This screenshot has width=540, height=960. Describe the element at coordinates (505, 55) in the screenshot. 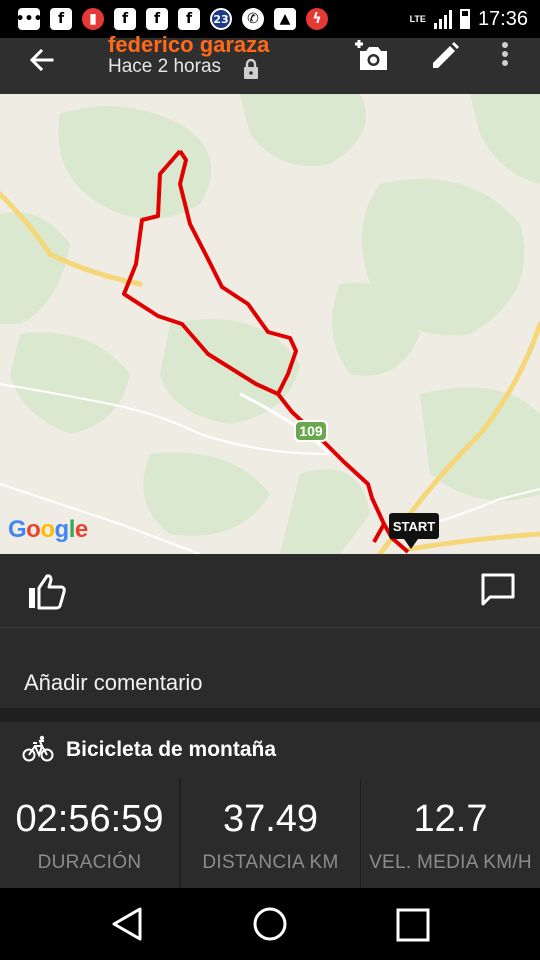

I see `more-options-icon` at that location.